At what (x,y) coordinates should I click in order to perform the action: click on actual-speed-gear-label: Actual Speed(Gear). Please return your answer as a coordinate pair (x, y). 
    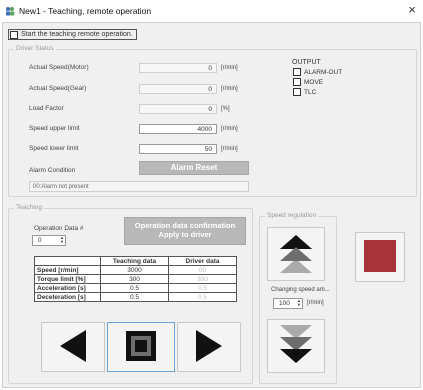
    Looking at the image, I should click on (58, 88).